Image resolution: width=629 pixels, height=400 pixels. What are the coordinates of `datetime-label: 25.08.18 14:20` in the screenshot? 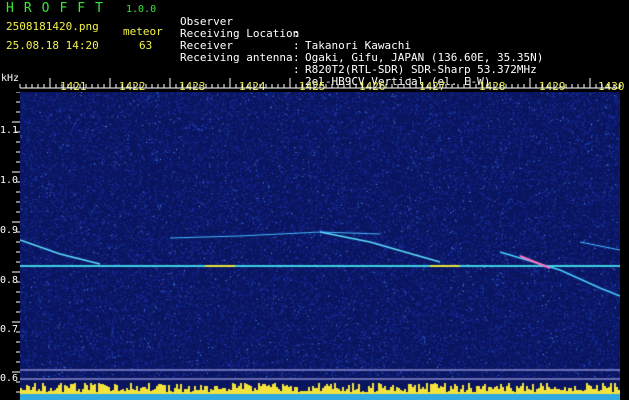 It's located at (52, 45).